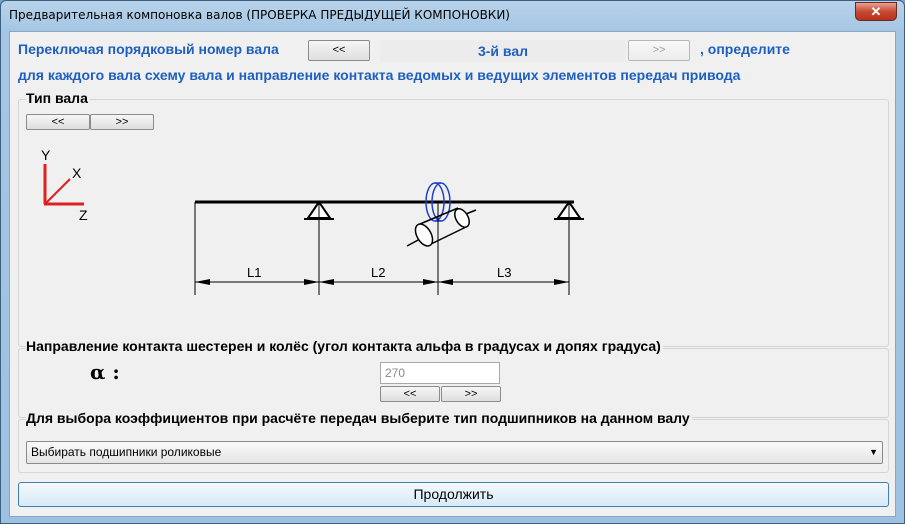 This screenshot has width=905, height=524. I want to click on dimension-label-l1: L1, so click(254, 272).